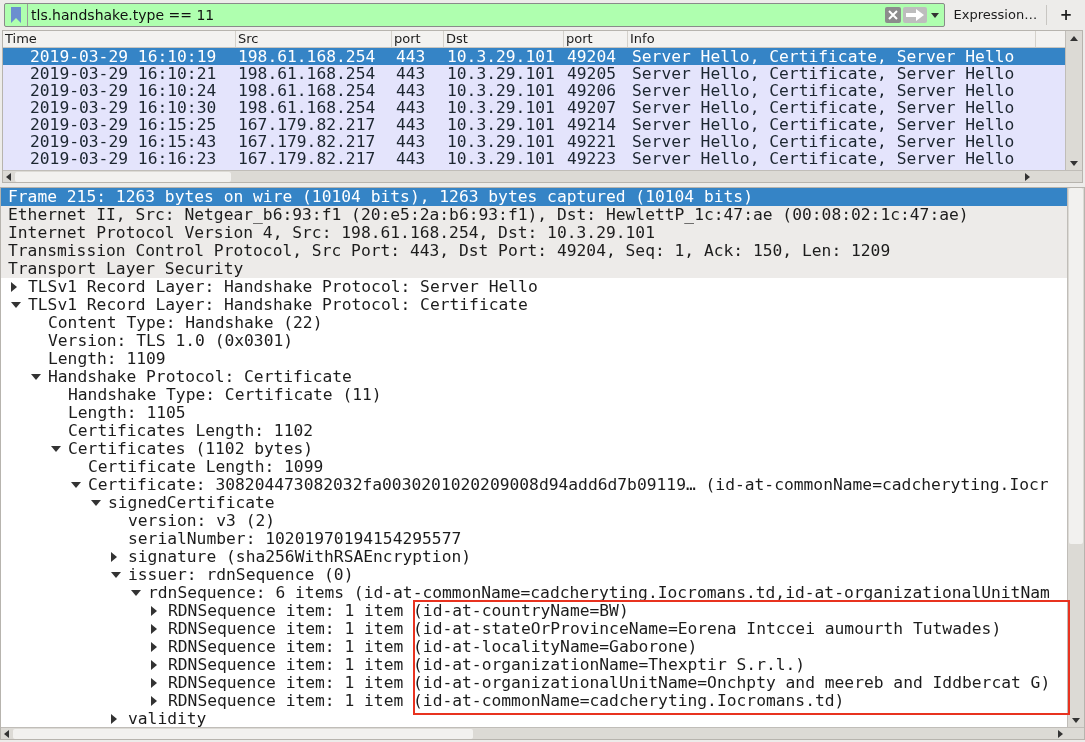 The image size is (1085, 742). I want to click on packet-row: 2019-03-29 16:15:25 167.179.82.217 443 10.3.29.101 49214 Server Hello, Certificate, Server Hello, so click(534, 124).